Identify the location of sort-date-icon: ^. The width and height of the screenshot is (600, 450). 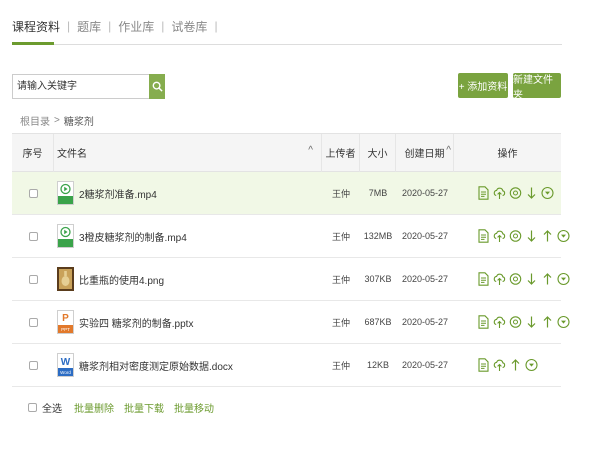
(448, 150).